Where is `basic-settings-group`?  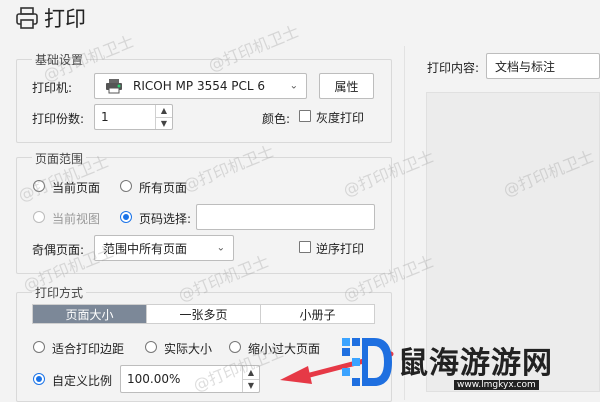
basic-settings-group is located at coordinates (204, 101).